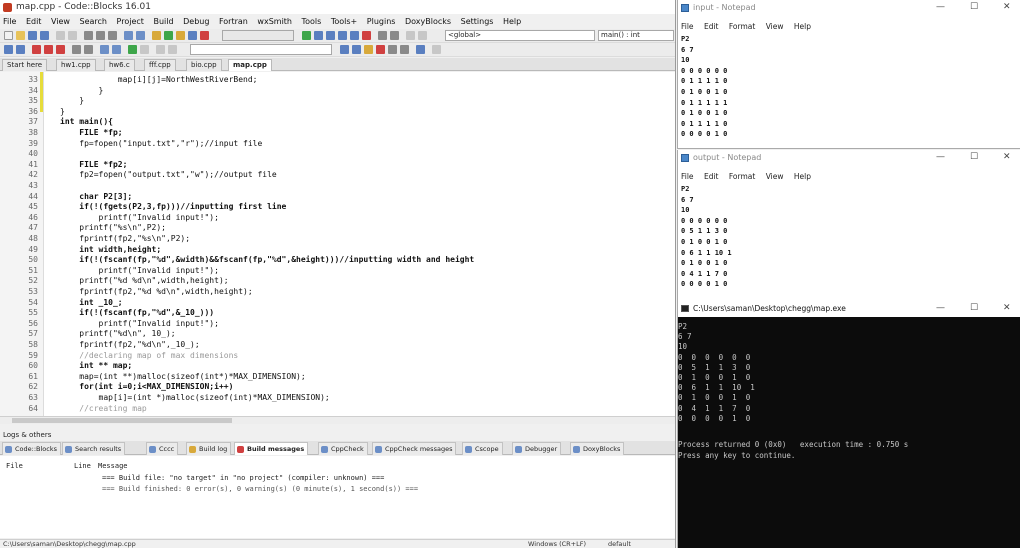 The image size is (1020, 548). What do you see at coordinates (636, 35) in the screenshot?
I see `symbol-select: main() : int` at bounding box center [636, 35].